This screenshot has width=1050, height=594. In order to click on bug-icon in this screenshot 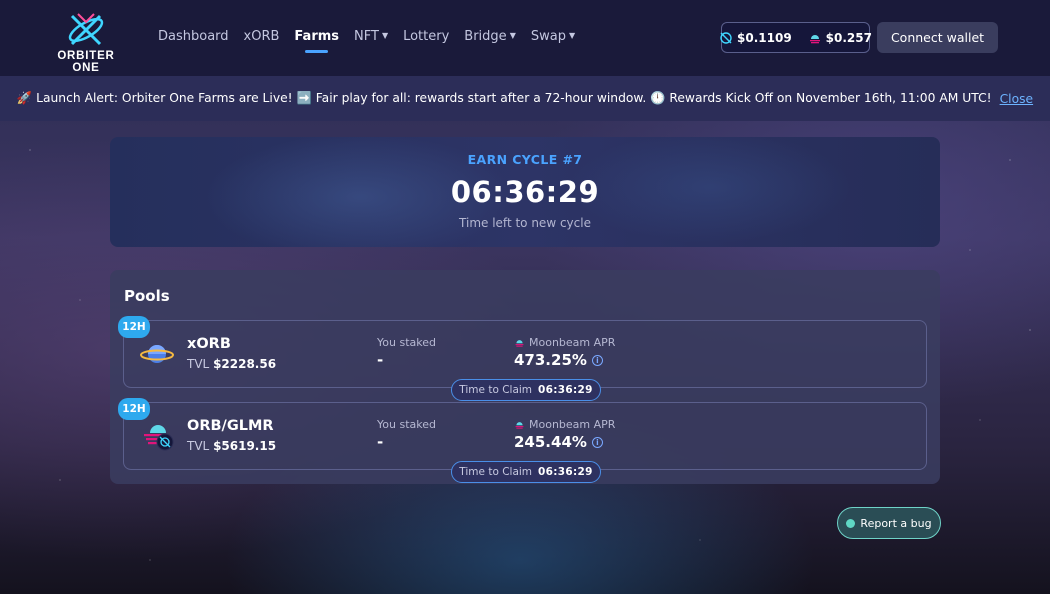, I will do `click(851, 523)`.